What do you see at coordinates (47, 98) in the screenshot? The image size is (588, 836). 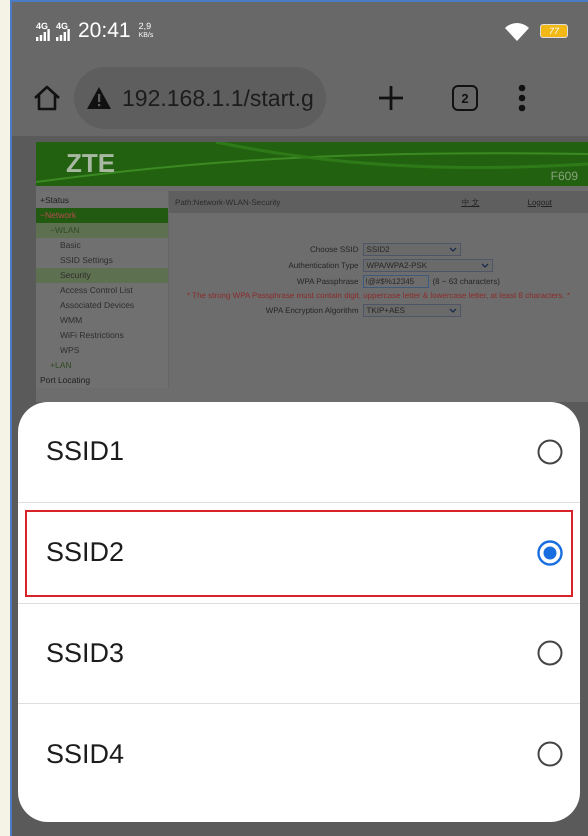 I see `home-icon` at bounding box center [47, 98].